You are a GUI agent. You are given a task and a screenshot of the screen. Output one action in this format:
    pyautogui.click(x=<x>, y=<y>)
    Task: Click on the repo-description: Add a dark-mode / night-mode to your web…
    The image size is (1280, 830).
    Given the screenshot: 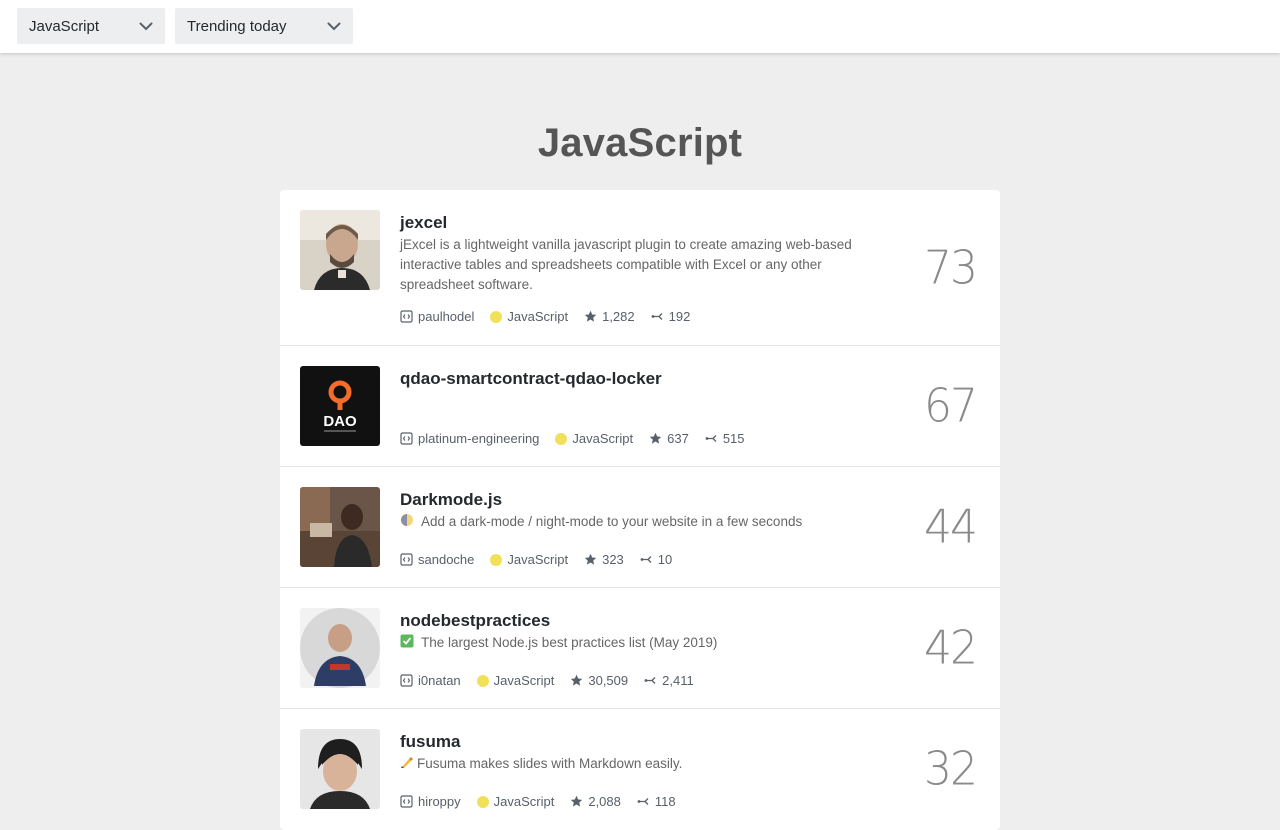 What is the action you would take?
    pyautogui.click(x=612, y=521)
    